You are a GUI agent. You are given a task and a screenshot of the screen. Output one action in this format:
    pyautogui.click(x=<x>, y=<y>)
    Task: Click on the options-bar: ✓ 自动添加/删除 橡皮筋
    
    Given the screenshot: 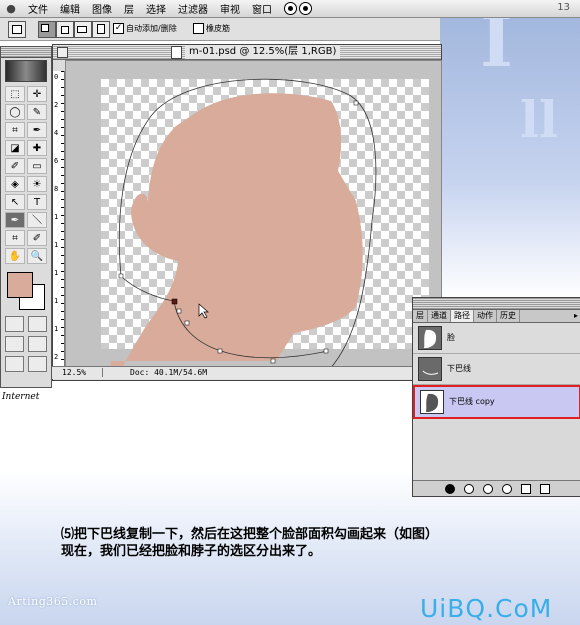 What is the action you would take?
    pyautogui.click(x=220, y=29)
    